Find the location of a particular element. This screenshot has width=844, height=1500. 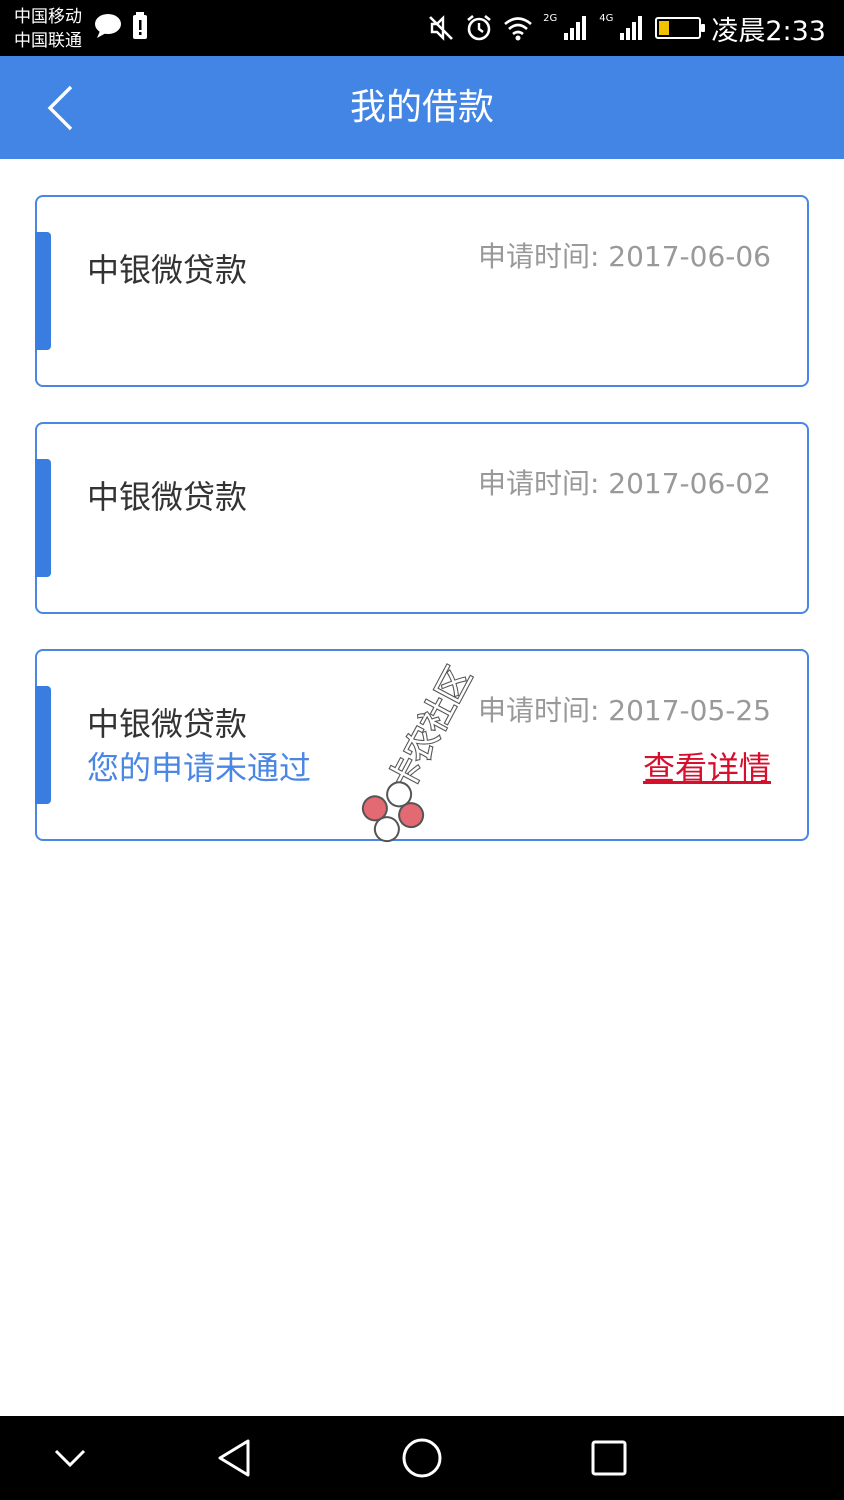

chat-bubble-icon is located at coordinates (108, 26).